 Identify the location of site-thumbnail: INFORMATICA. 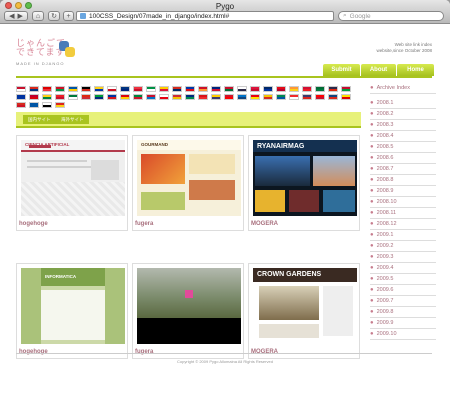
(73, 306).